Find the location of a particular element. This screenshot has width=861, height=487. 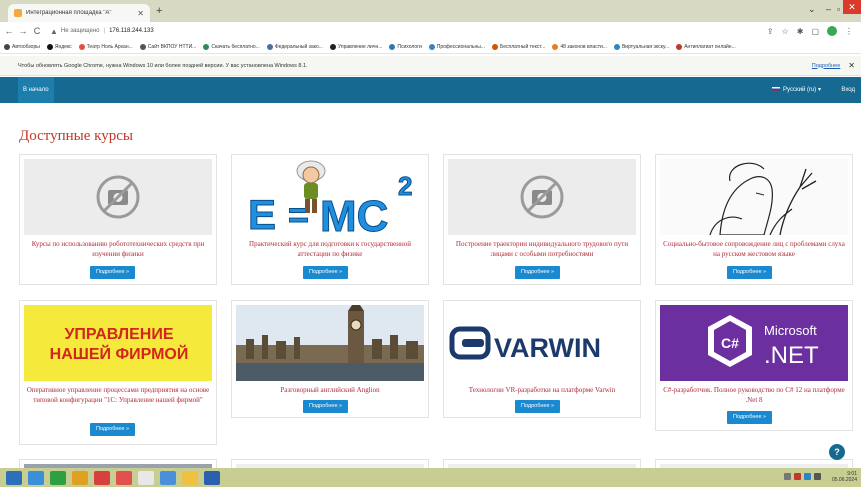

browser-tab: Интеграционная площадка "А" ✕ is located at coordinates (79, 13).